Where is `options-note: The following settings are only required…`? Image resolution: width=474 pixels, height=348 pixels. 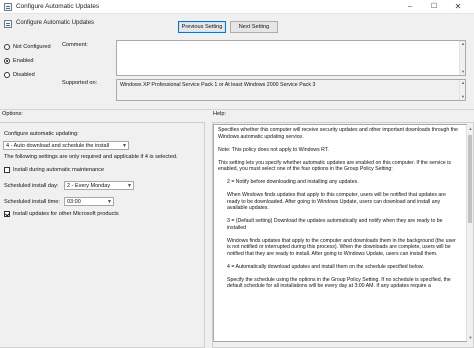
options-note: The following settings are only required… is located at coordinates (91, 157).